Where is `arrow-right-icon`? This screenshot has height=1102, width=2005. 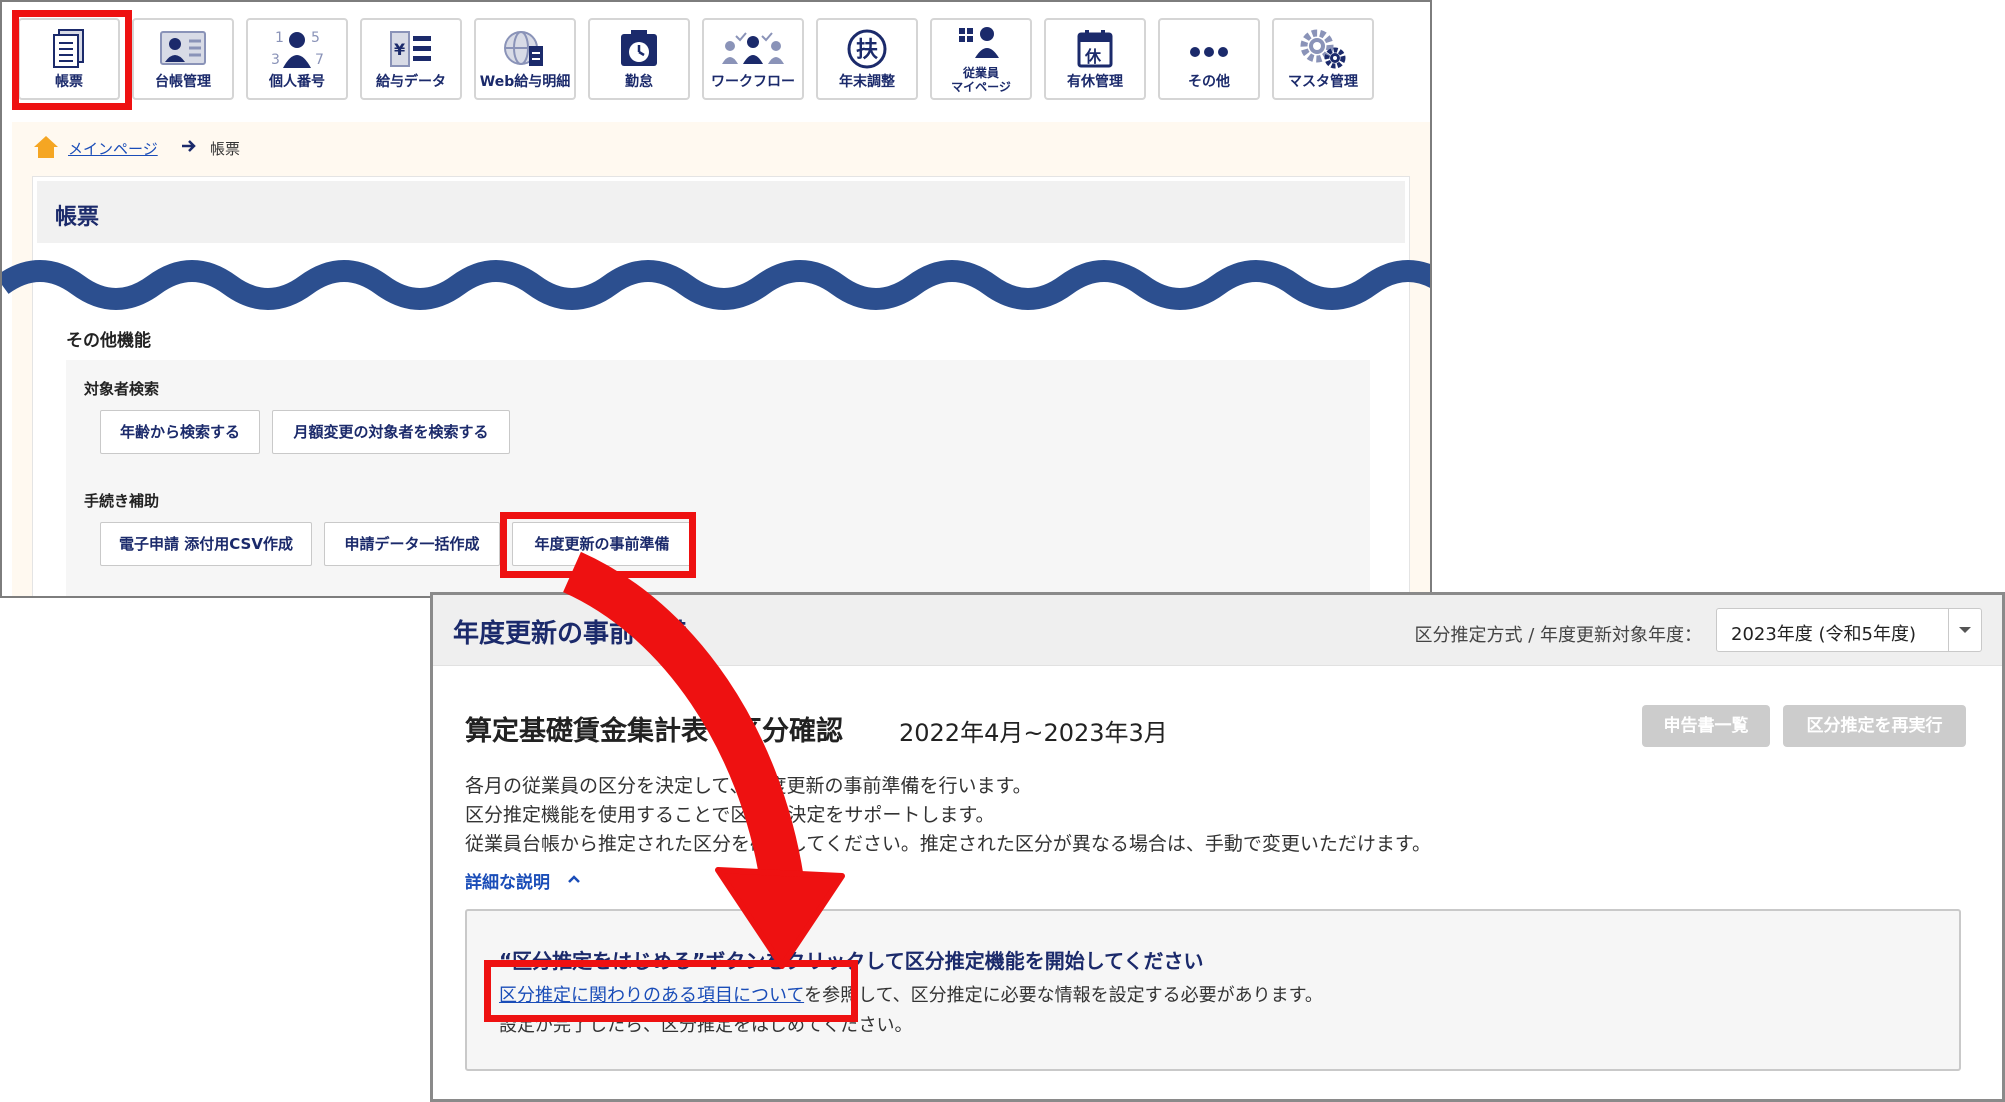
arrow-right-icon is located at coordinates (189, 148).